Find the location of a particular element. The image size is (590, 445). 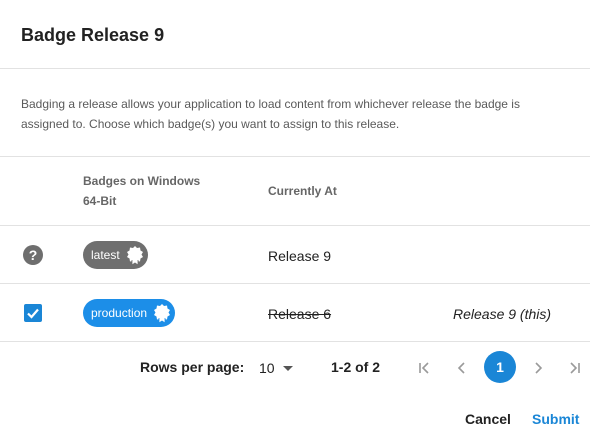

dialog-title: Badge Release 9 is located at coordinates (93, 35).